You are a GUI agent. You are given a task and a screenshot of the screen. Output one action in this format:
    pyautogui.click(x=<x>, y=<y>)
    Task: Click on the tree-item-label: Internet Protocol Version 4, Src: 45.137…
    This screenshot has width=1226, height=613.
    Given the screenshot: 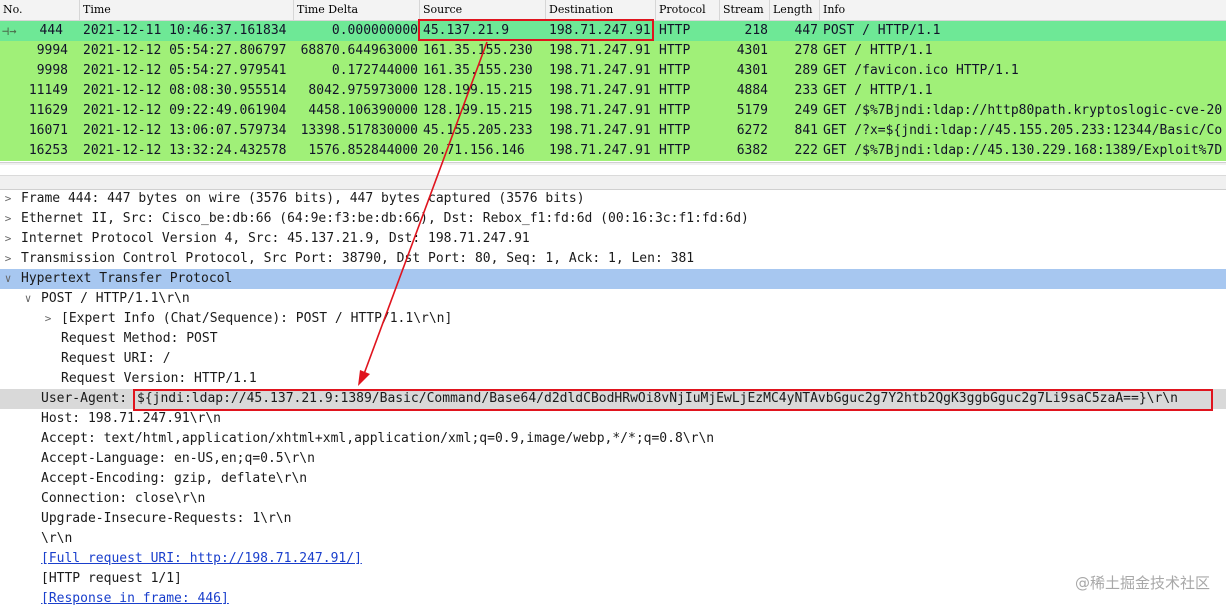 What is the action you would take?
    pyautogui.click(x=275, y=238)
    